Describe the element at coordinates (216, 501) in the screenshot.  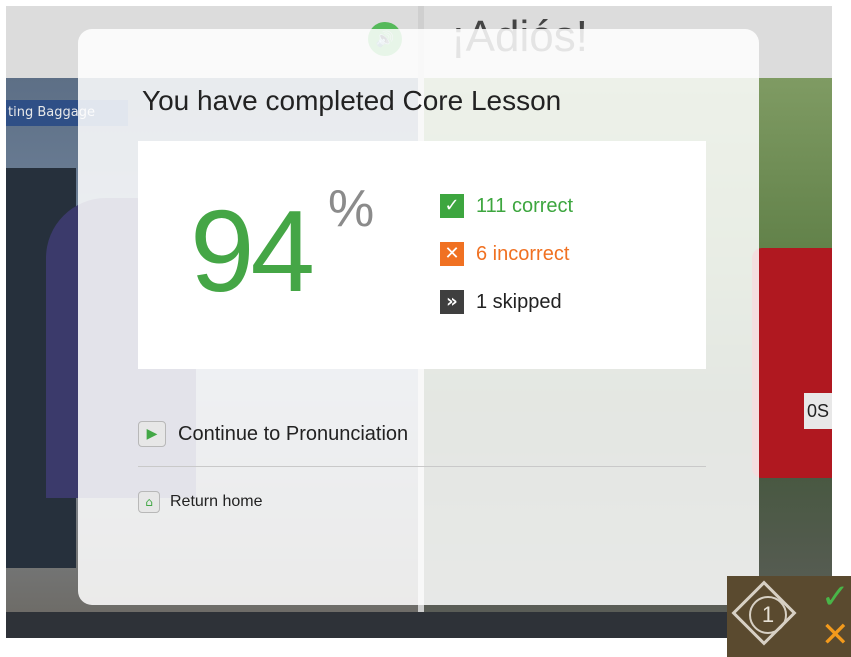
I see `home-label: Return home` at that location.